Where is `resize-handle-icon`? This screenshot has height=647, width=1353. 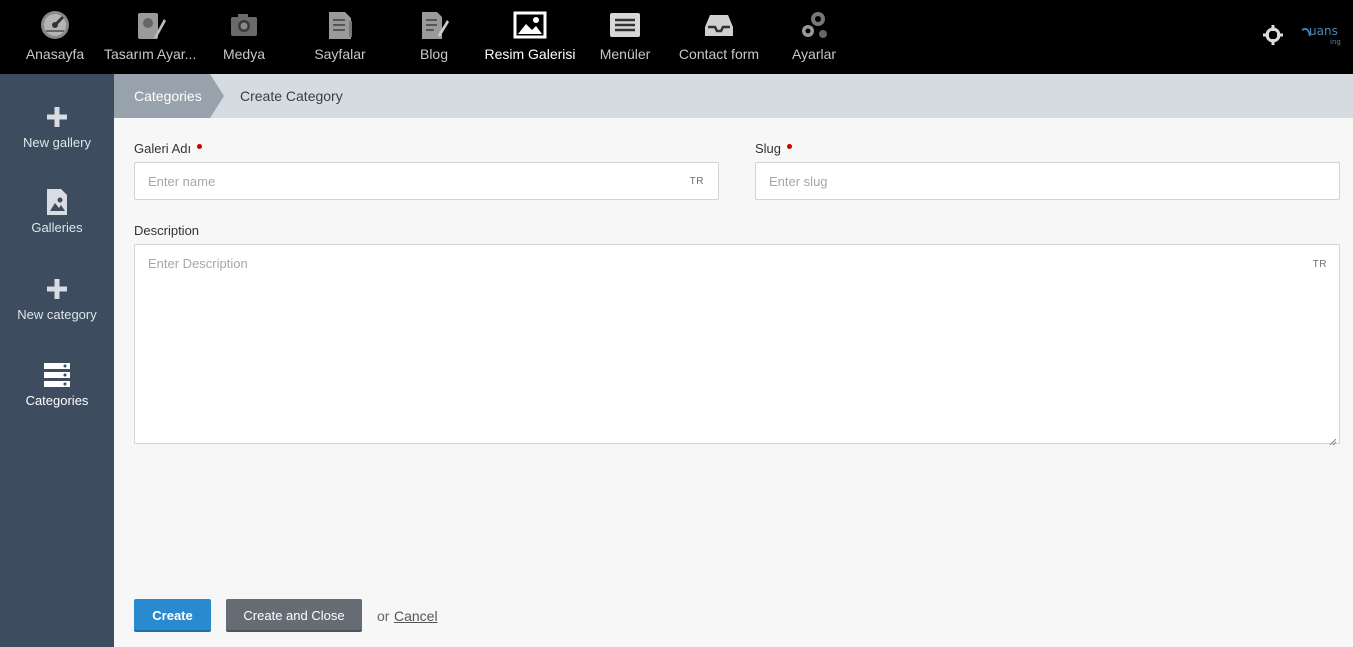 resize-handle-icon is located at coordinates (1333, 439).